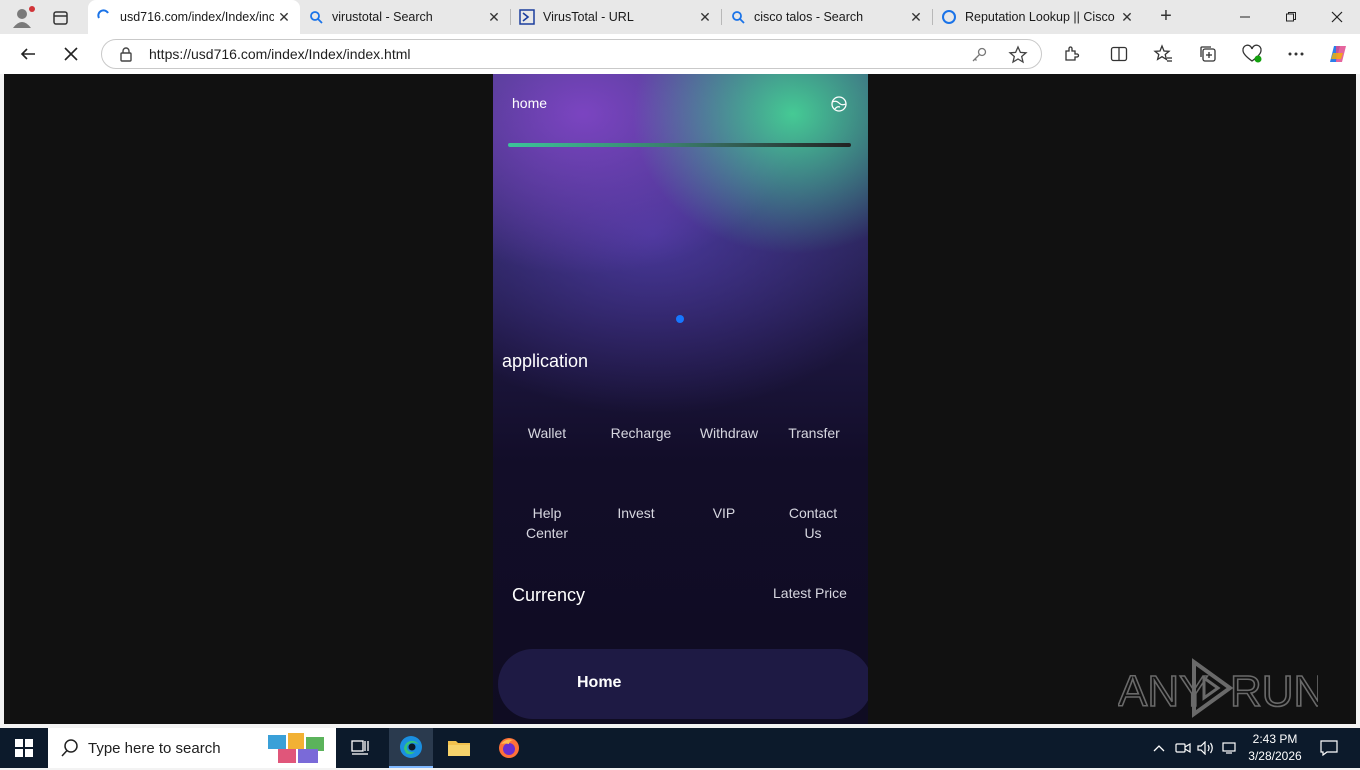 This screenshot has width=1360, height=770. Describe the element at coordinates (979, 57) in the screenshot. I see `password-key-icon` at that location.